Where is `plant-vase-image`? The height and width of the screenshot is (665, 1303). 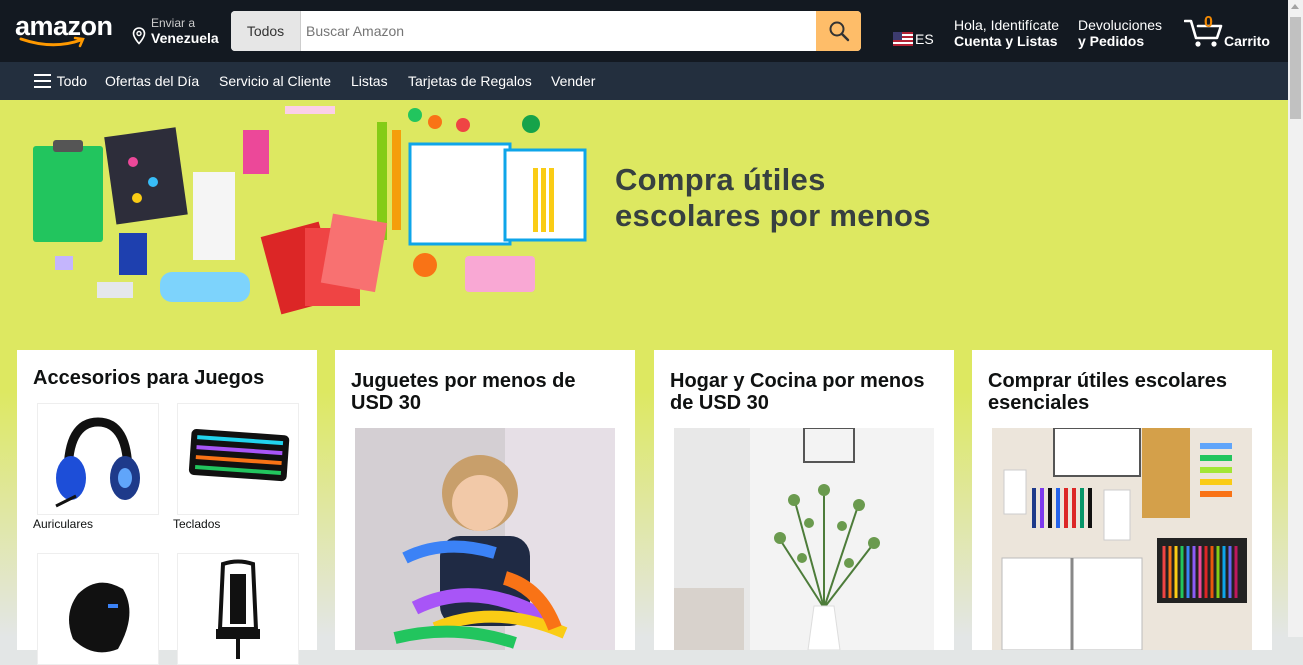 plant-vase-image is located at coordinates (804, 539).